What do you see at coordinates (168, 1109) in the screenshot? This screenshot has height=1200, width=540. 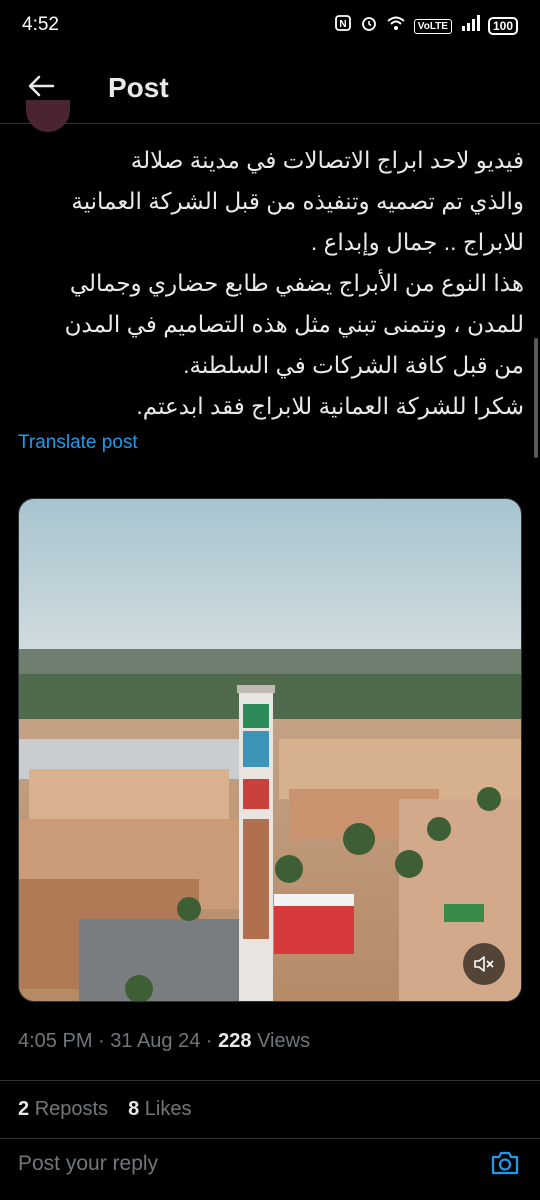 I see `likes-label: Likes` at bounding box center [168, 1109].